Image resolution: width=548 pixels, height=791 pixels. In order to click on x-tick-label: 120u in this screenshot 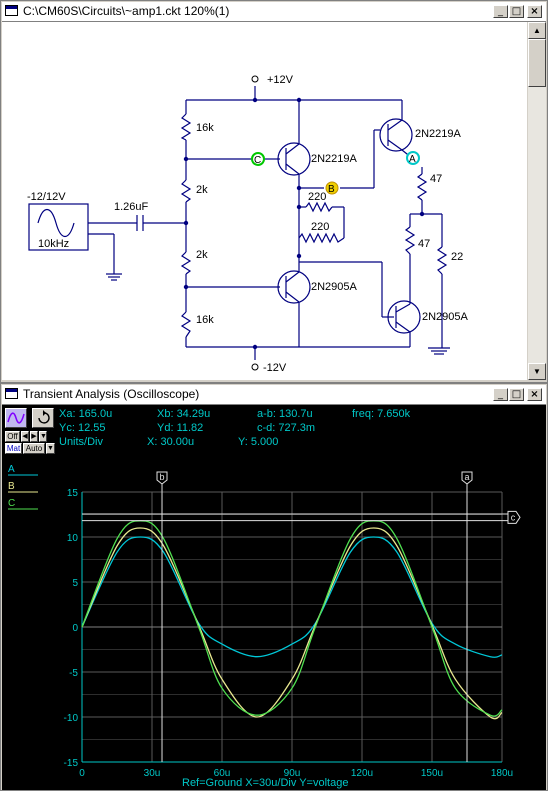, I will do `click(362, 773)`.